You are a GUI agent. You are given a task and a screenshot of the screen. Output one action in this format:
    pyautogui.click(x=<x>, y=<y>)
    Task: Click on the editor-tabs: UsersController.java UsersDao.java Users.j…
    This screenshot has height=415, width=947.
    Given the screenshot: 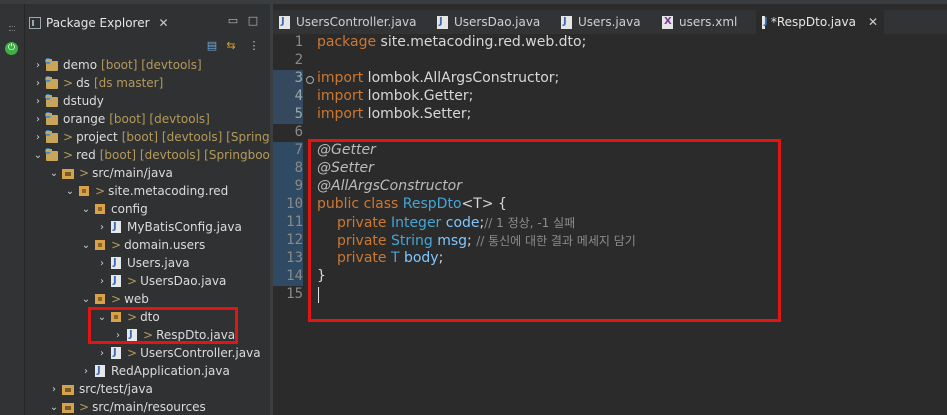 What is the action you would take?
    pyautogui.click(x=610, y=22)
    